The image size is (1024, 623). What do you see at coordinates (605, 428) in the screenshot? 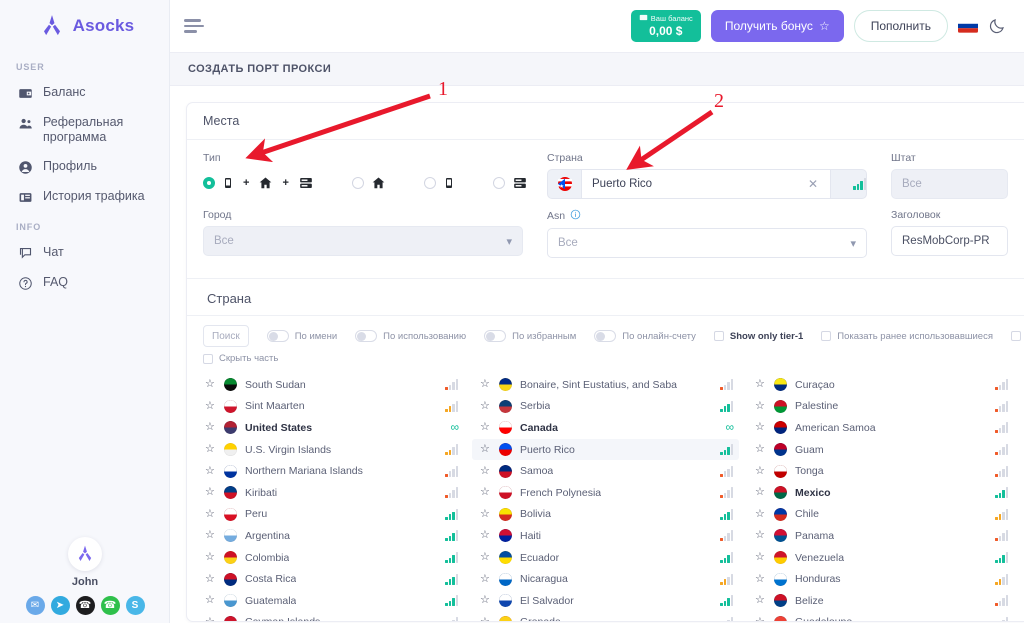
I see `country-list-item: ☆ Canada ∞` at bounding box center [605, 428].